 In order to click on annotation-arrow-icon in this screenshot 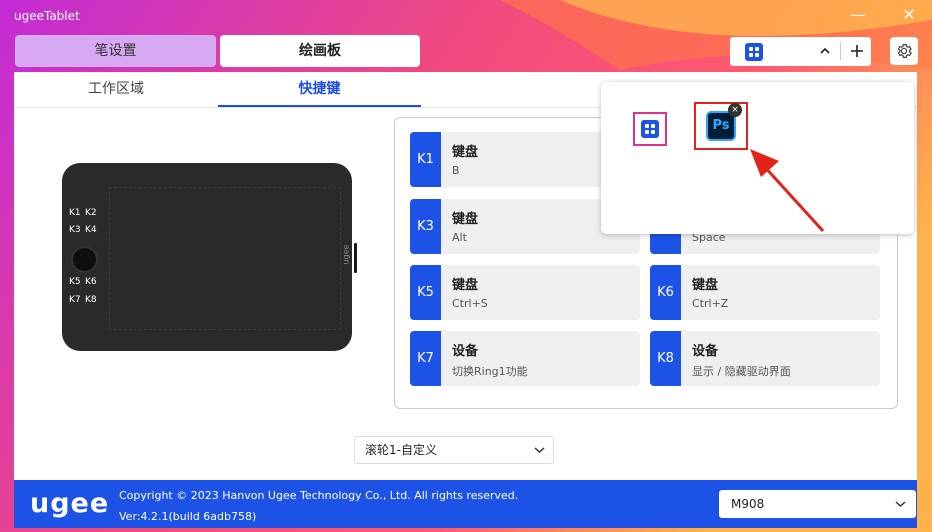, I will do `click(787, 191)`.